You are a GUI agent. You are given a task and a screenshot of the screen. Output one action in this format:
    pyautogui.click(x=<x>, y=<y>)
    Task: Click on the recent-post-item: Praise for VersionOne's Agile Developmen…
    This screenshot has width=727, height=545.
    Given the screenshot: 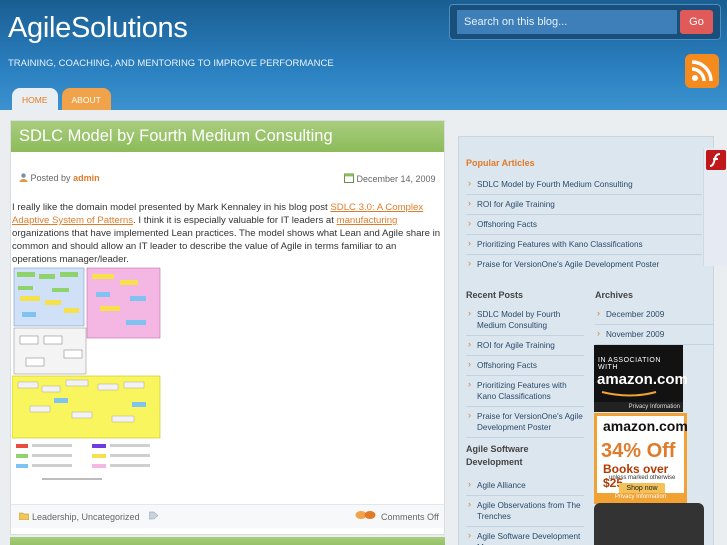 What is the action you would take?
    pyautogui.click(x=525, y=422)
    